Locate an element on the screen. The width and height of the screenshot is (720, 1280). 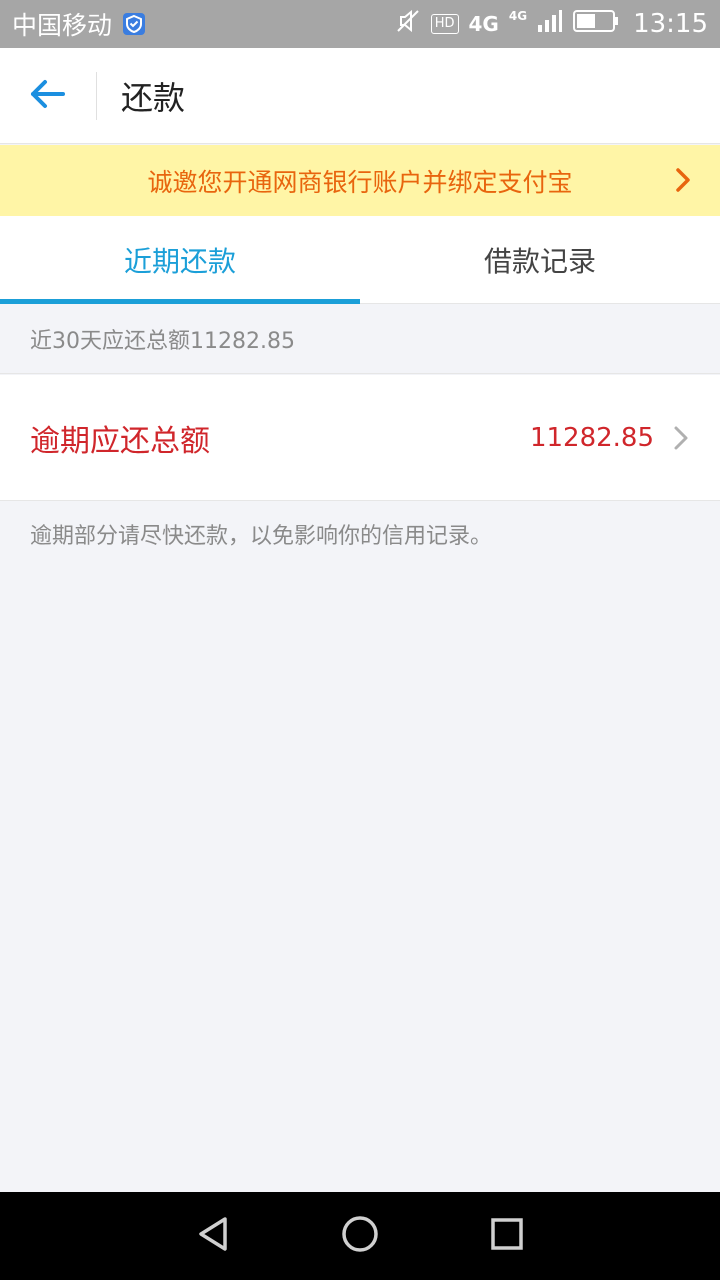
tab-bar: 近期还款 借款记录 is located at coordinates (360, 260).